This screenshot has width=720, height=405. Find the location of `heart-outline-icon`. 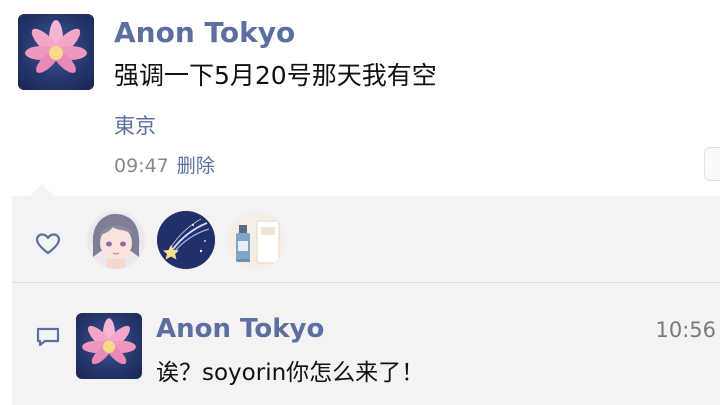

heart-outline-icon is located at coordinates (48, 244).